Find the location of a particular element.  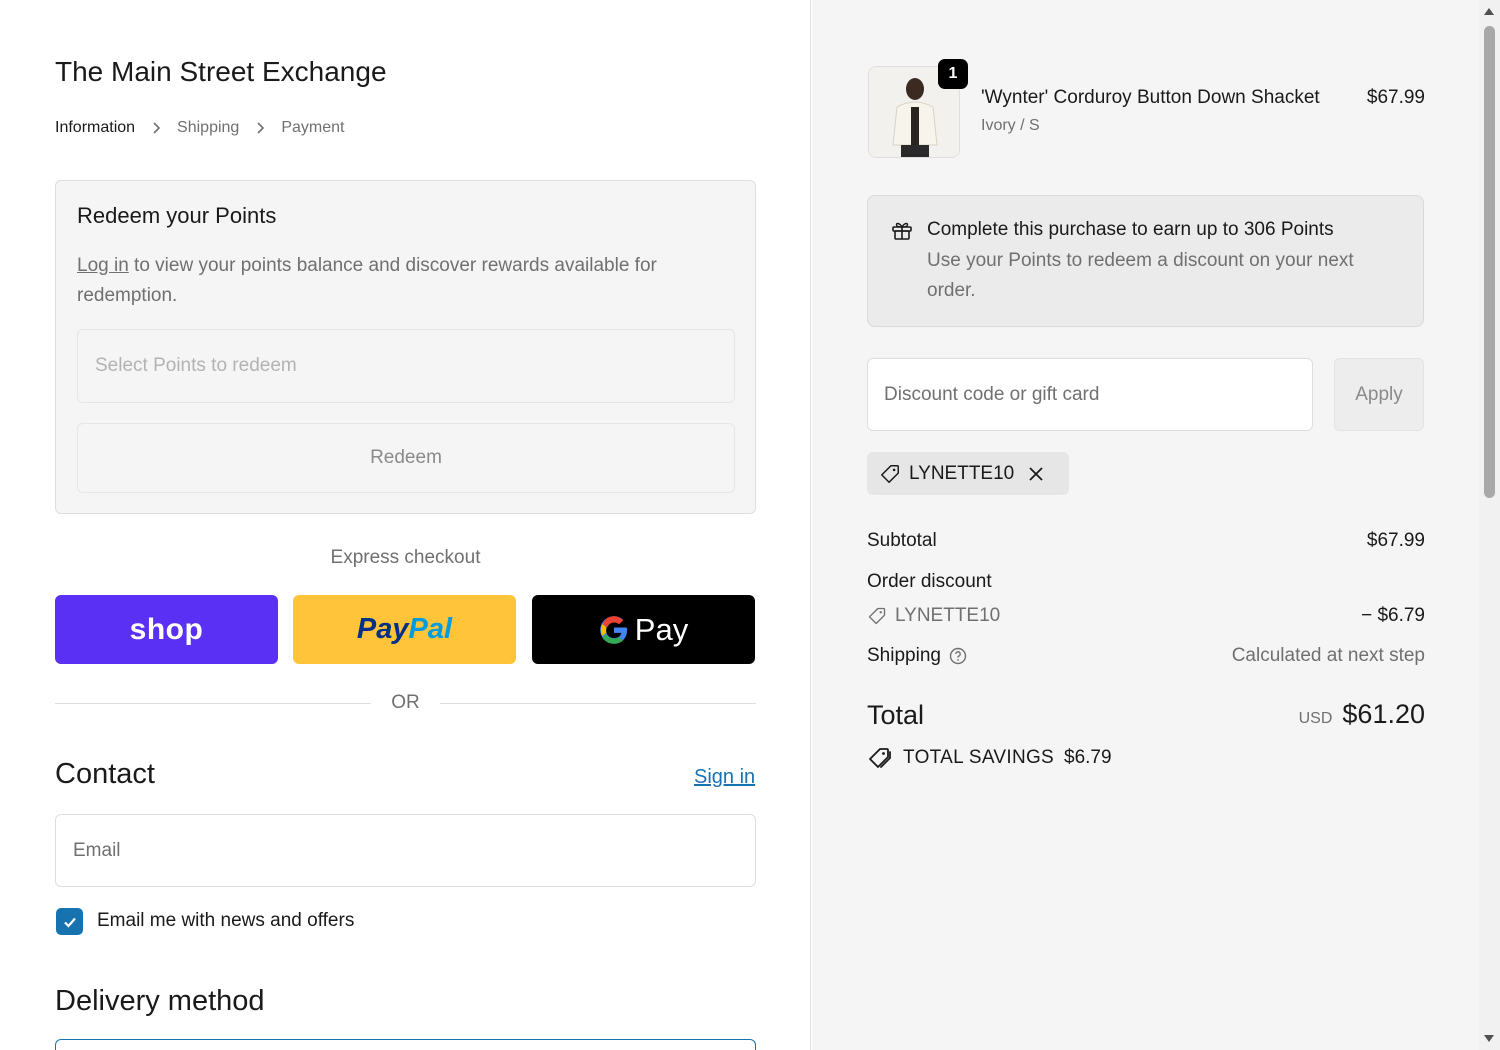

sign-in-link: Sign in is located at coordinates (724, 777).